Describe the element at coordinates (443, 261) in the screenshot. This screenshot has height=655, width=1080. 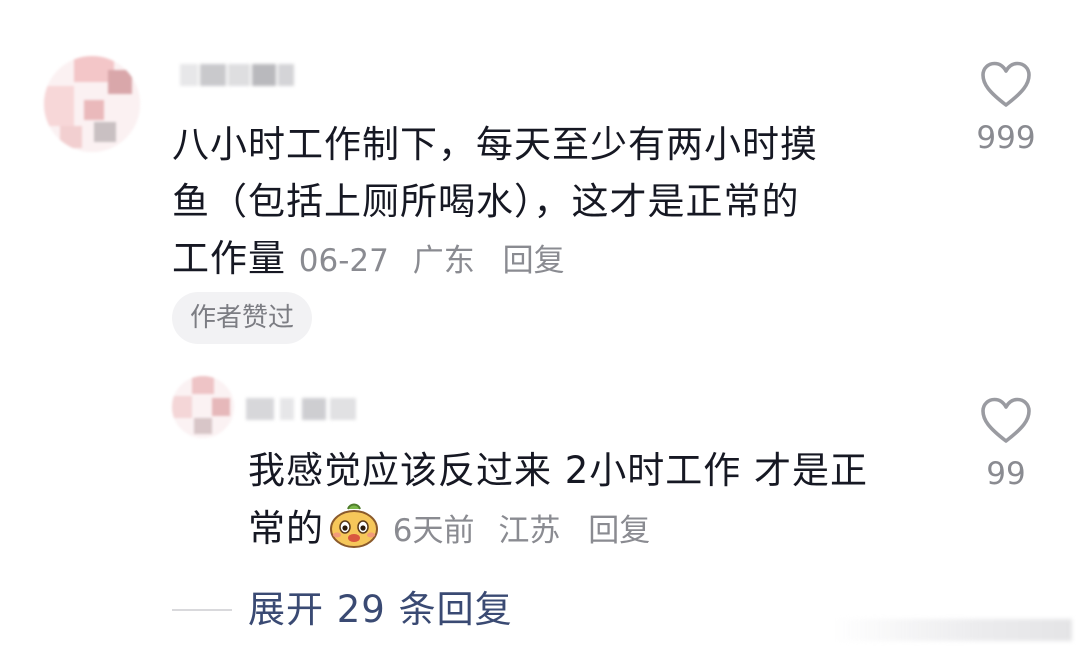
I see `comment-region: 广东` at that location.